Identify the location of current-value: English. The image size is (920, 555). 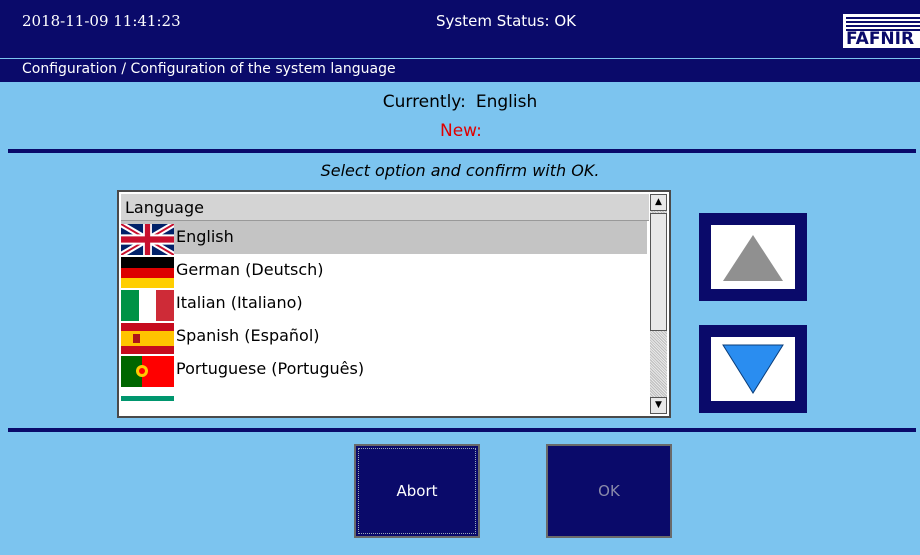
(506, 102).